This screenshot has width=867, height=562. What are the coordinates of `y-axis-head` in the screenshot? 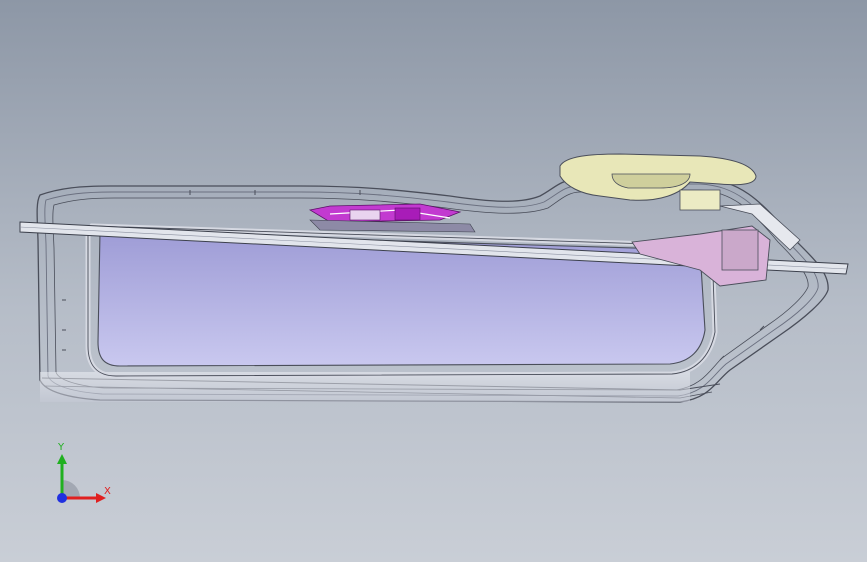 It's located at (62, 459).